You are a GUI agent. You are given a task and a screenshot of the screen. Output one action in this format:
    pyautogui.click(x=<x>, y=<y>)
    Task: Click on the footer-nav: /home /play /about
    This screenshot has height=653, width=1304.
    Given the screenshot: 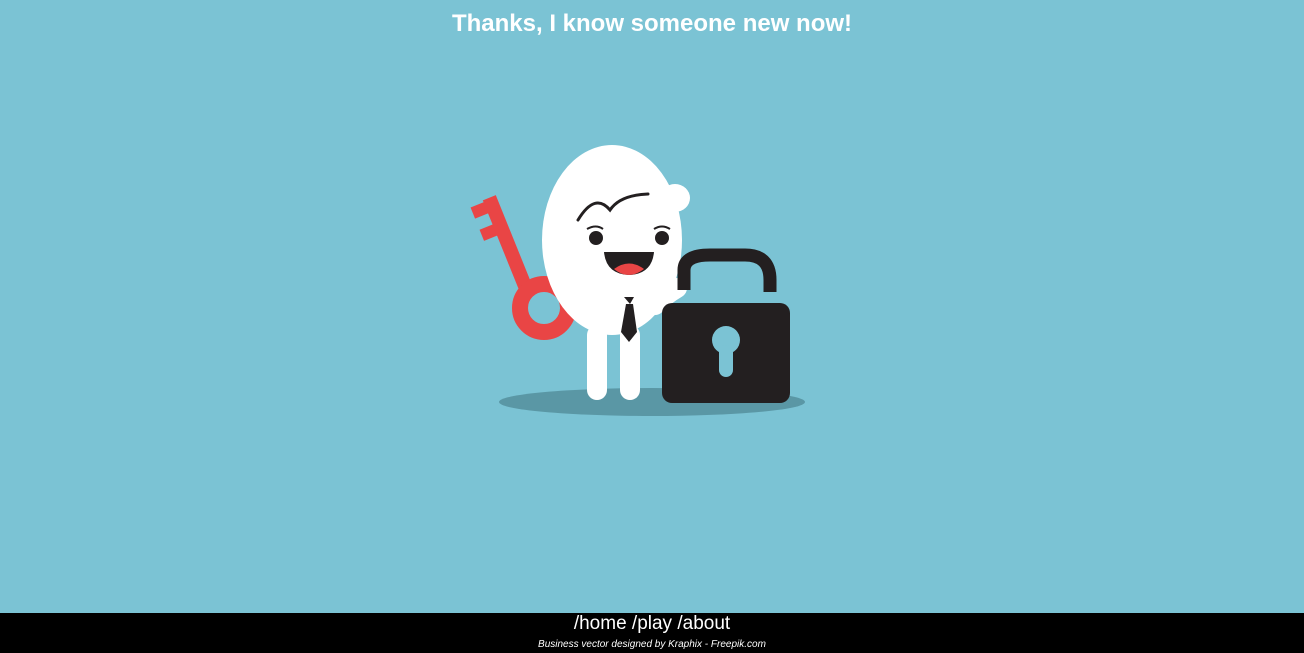 What is the action you would take?
    pyautogui.click(x=652, y=623)
    